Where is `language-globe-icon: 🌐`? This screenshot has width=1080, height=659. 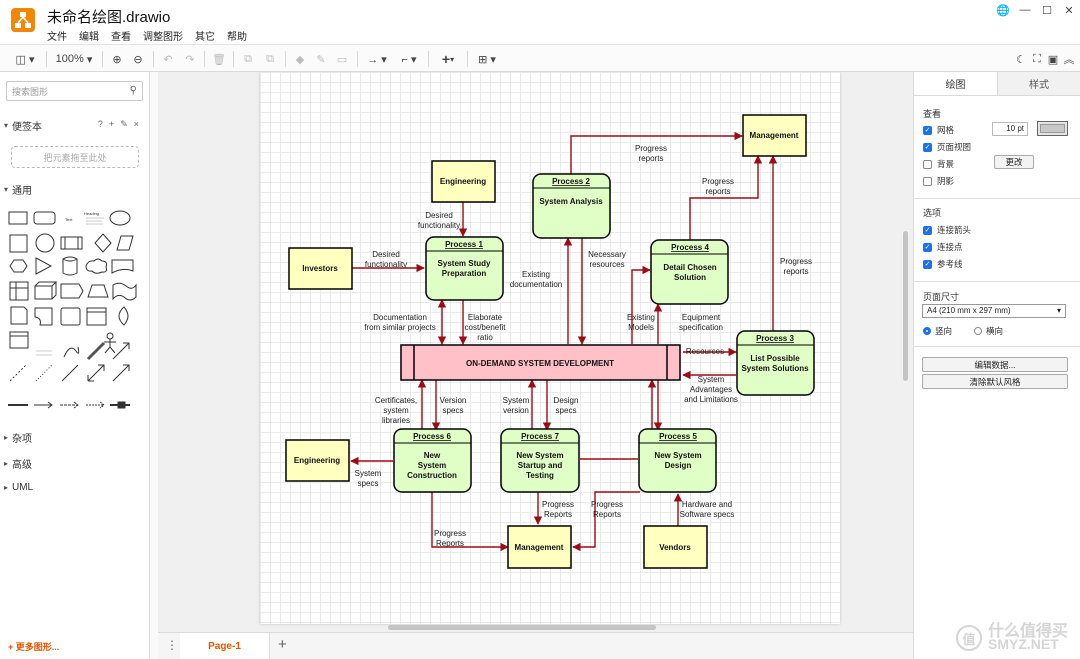
language-globe-icon: 🌐 is located at coordinates (1003, 10).